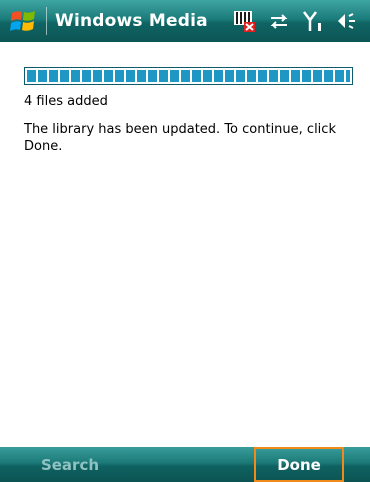  I want to click on signal-icon, so click(313, 21).